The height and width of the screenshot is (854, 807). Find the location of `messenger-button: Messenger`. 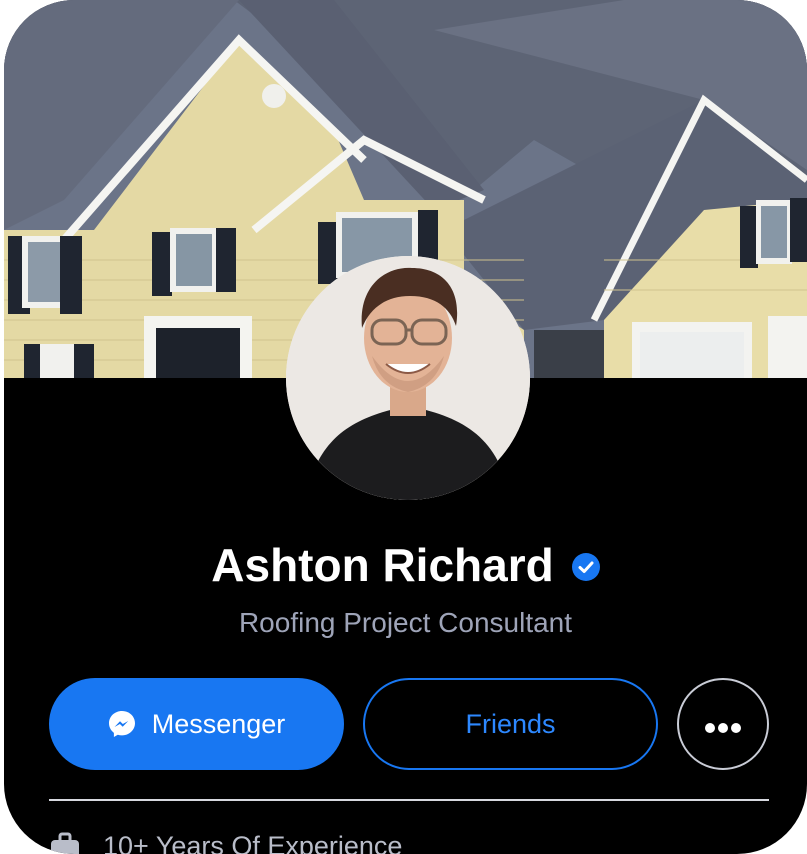

messenger-button: Messenger is located at coordinates (196, 724).